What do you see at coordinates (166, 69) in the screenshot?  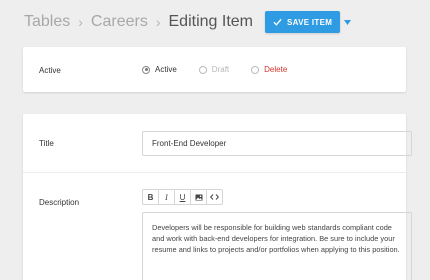 I see `status-option-label: Active` at bounding box center [166, 69].